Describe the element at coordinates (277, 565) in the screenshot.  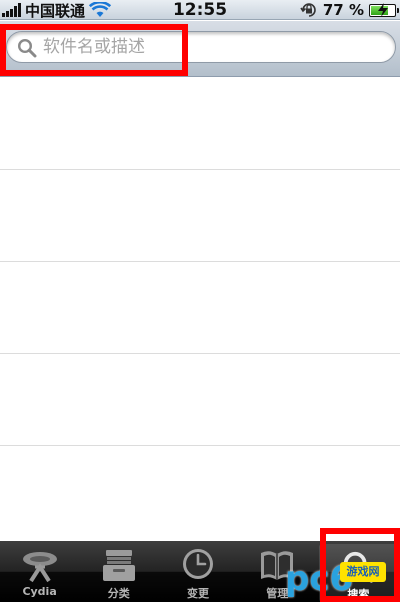
I see `book-icon` at that location.